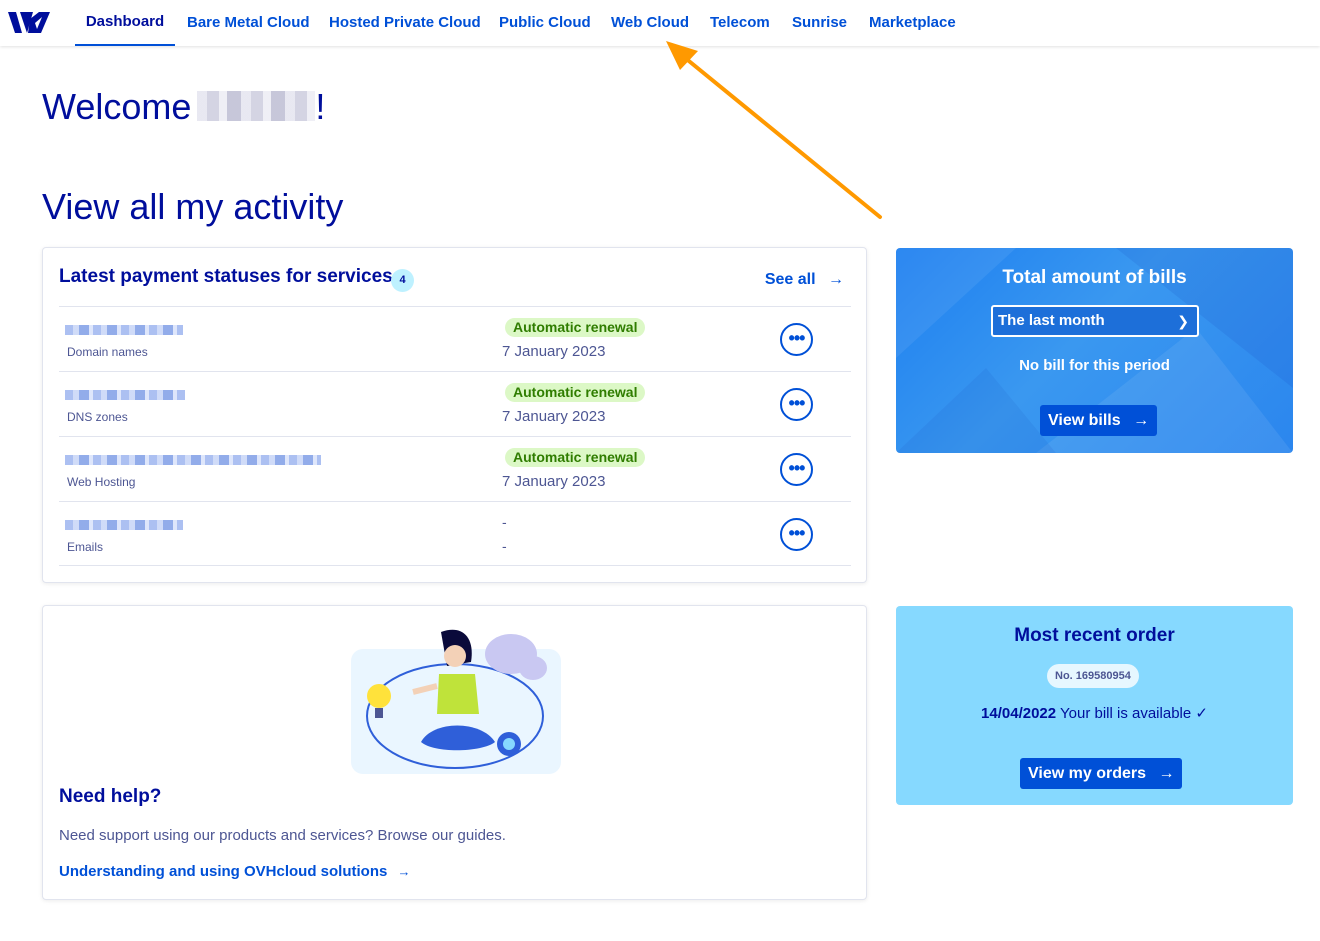  Describe the element at coordinates (29, 23) in the screenshot. I see `ovhcloud-logo-icon` at that location.